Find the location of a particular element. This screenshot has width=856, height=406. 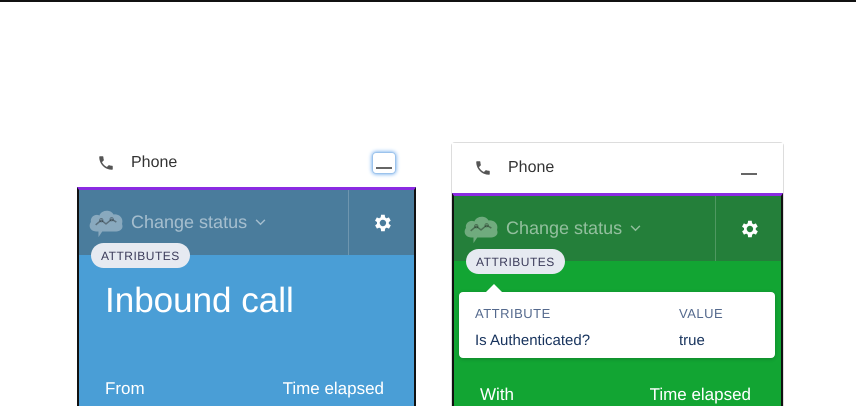

table-cell-text: Is Authenticated? is located at coordinates (533, 340).